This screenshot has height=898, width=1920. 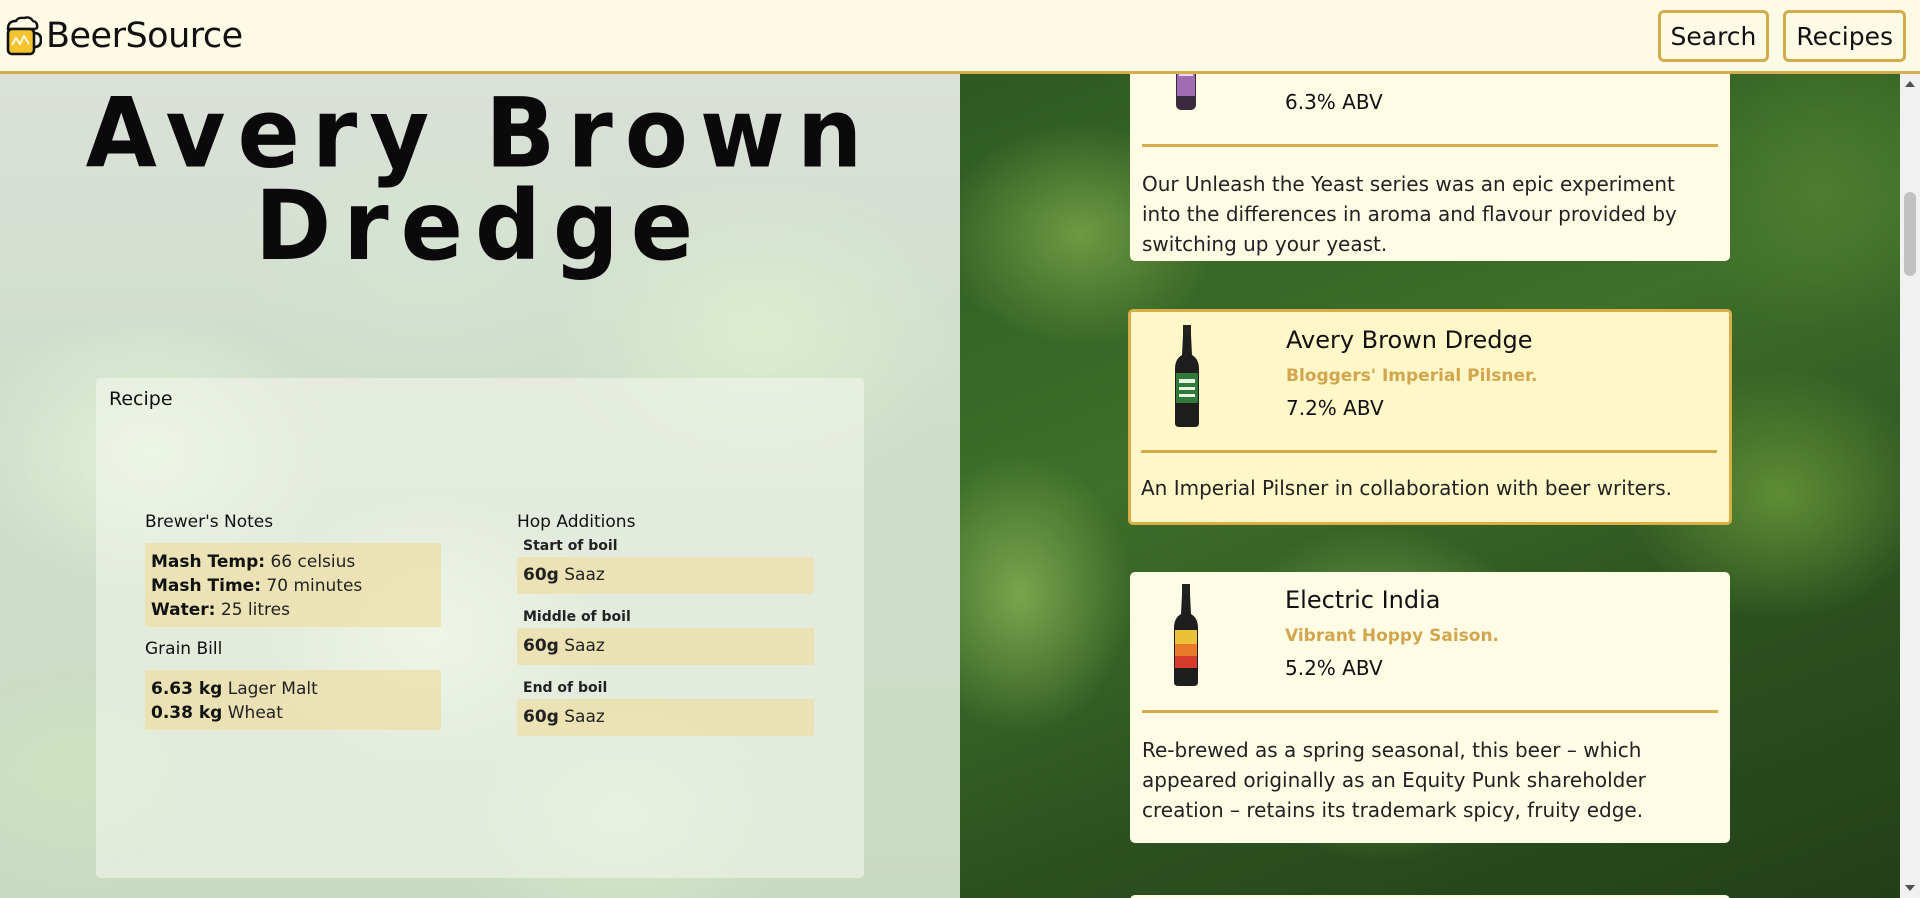 I want to click on hop-stage-label: End of boil, so click(x=565, y=688).